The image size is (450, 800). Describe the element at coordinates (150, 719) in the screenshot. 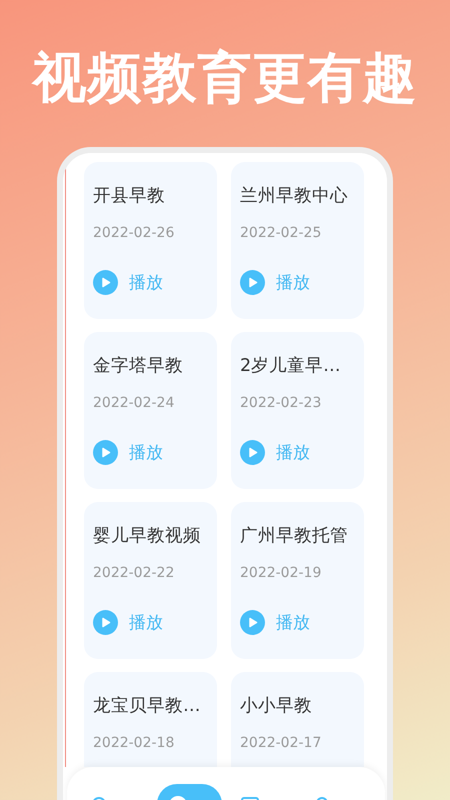

I see `video-card: 龙宝贝早教… 2022-02-18` at that location.